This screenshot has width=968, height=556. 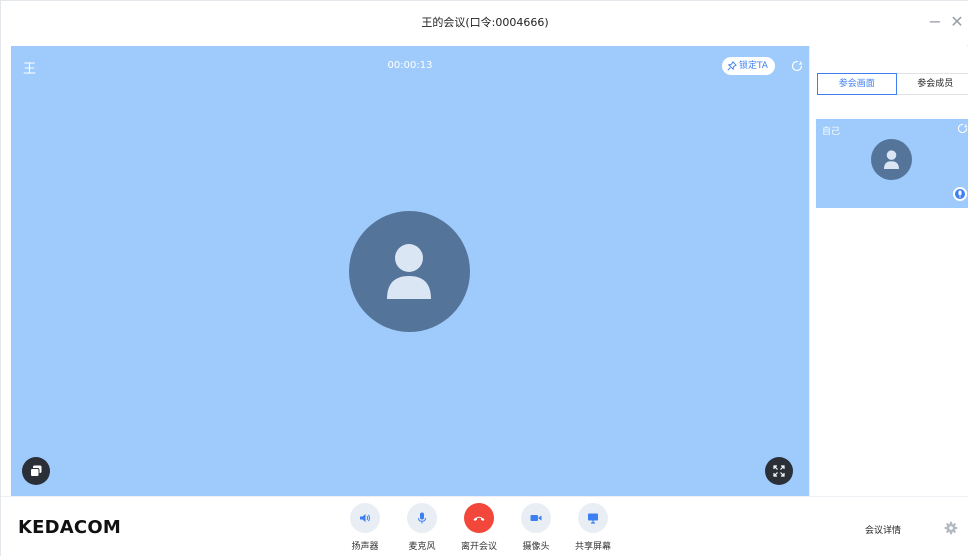 I want to click on self-video-thumbnail: 自己, so click(x=892, y=163).